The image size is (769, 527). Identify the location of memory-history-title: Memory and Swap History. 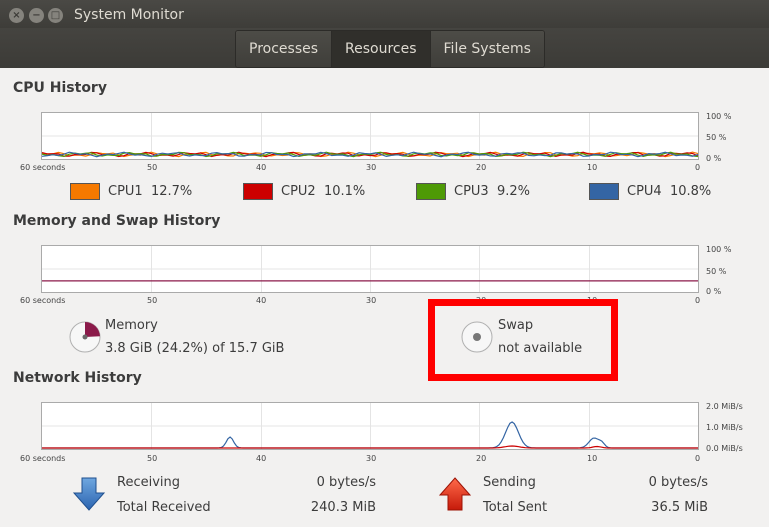
(117, 221).